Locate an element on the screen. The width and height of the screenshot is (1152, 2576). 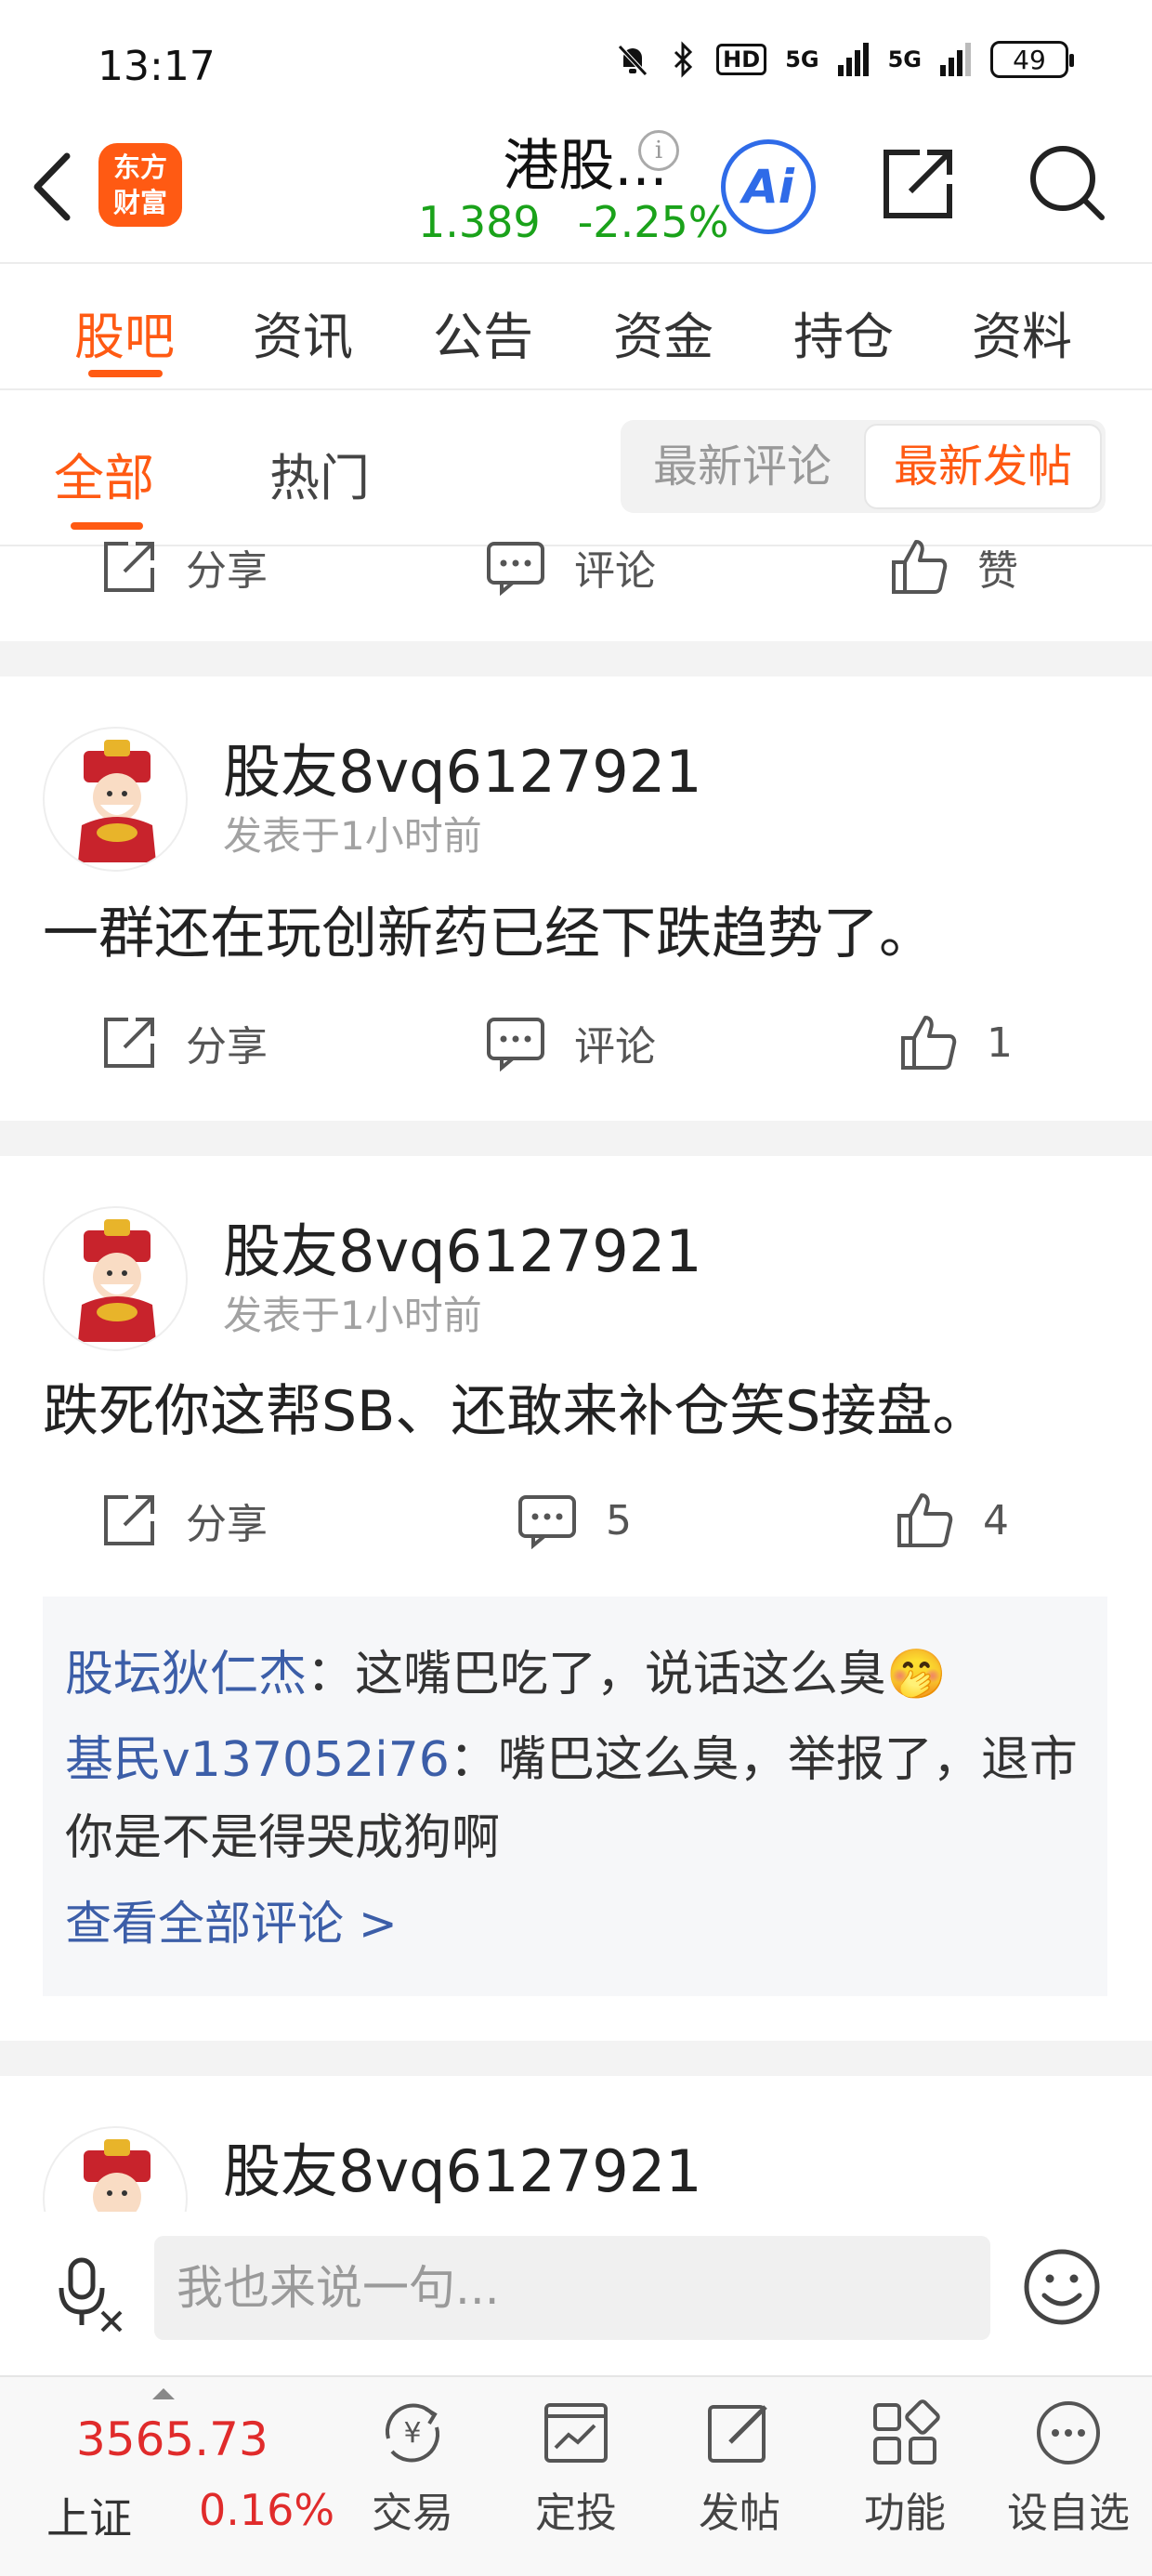
voice-translate-icon is located at coordinates (91, 2293).